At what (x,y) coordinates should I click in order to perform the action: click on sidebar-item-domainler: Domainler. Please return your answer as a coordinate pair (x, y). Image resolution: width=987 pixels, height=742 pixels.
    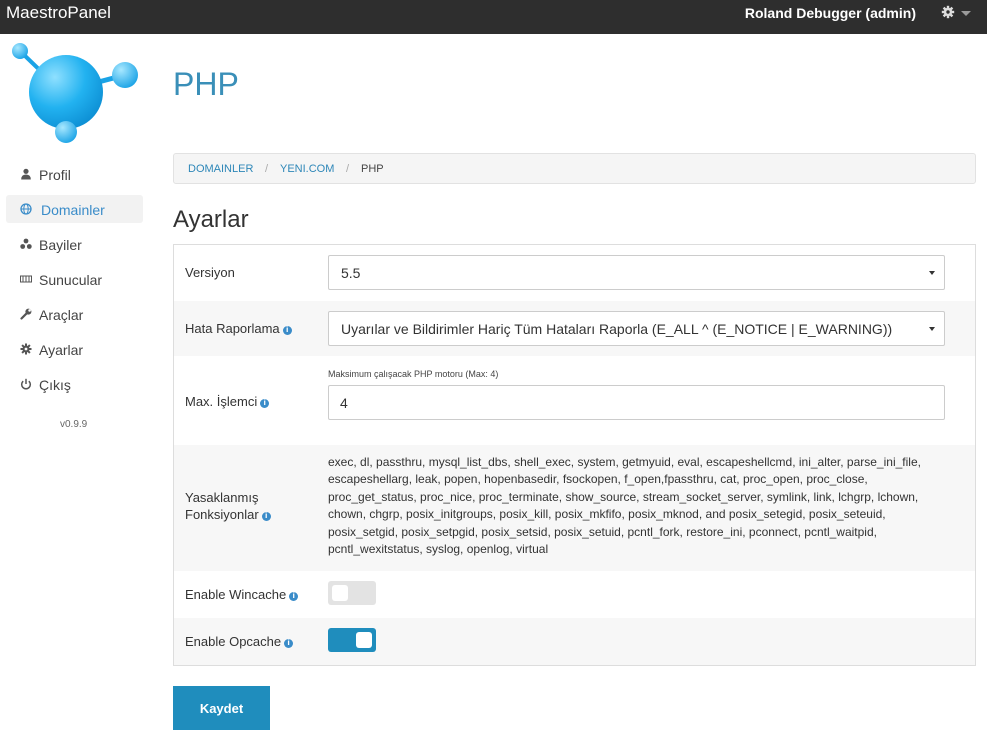
    Looking at the image, I should click on (74, 209).